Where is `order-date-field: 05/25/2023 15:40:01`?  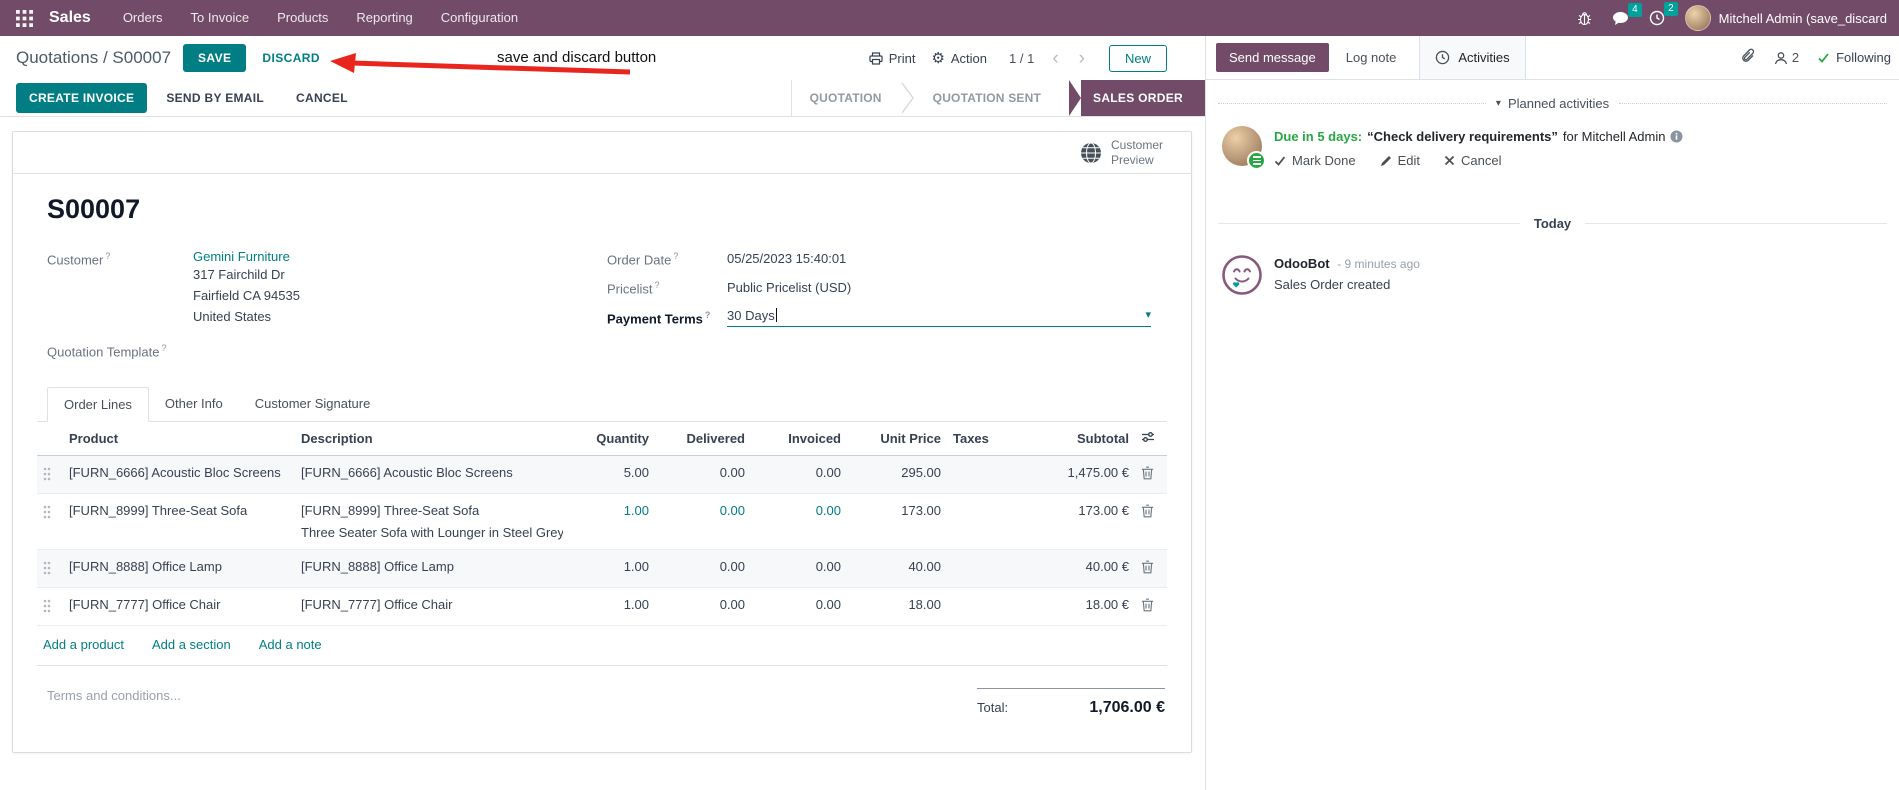
order-date-field: 05/25/2023 15:40:01 is located at coordinates (786, 257).